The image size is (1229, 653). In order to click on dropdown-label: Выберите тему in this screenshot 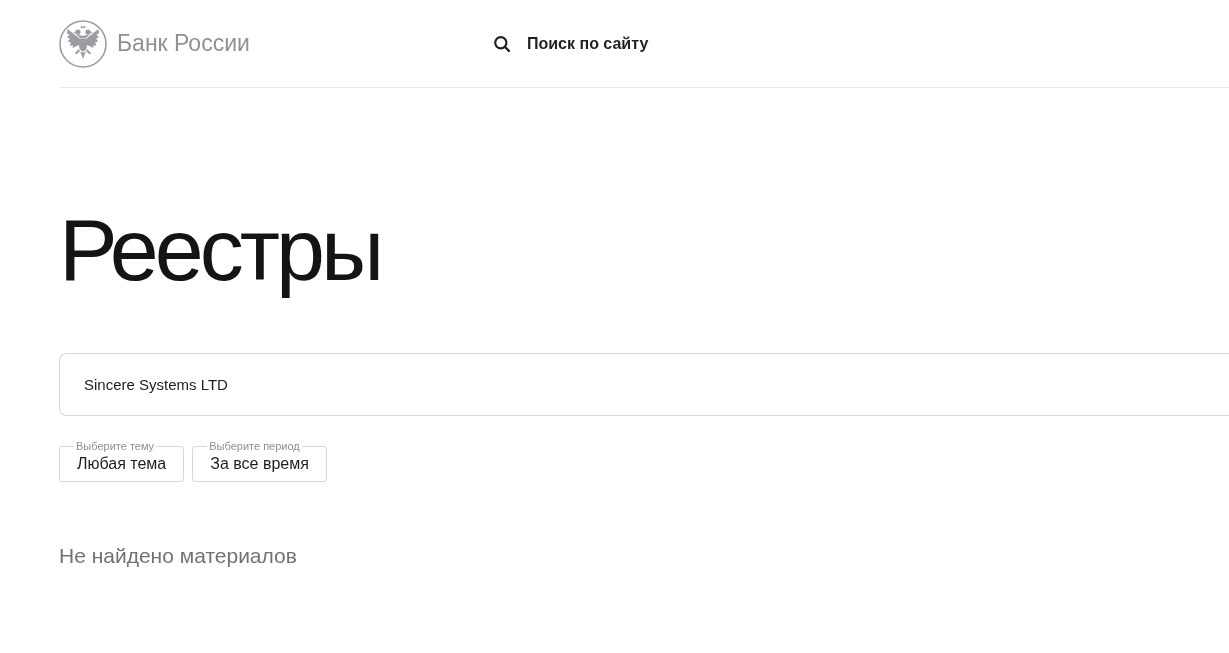, I will do `click(115, 446)`.